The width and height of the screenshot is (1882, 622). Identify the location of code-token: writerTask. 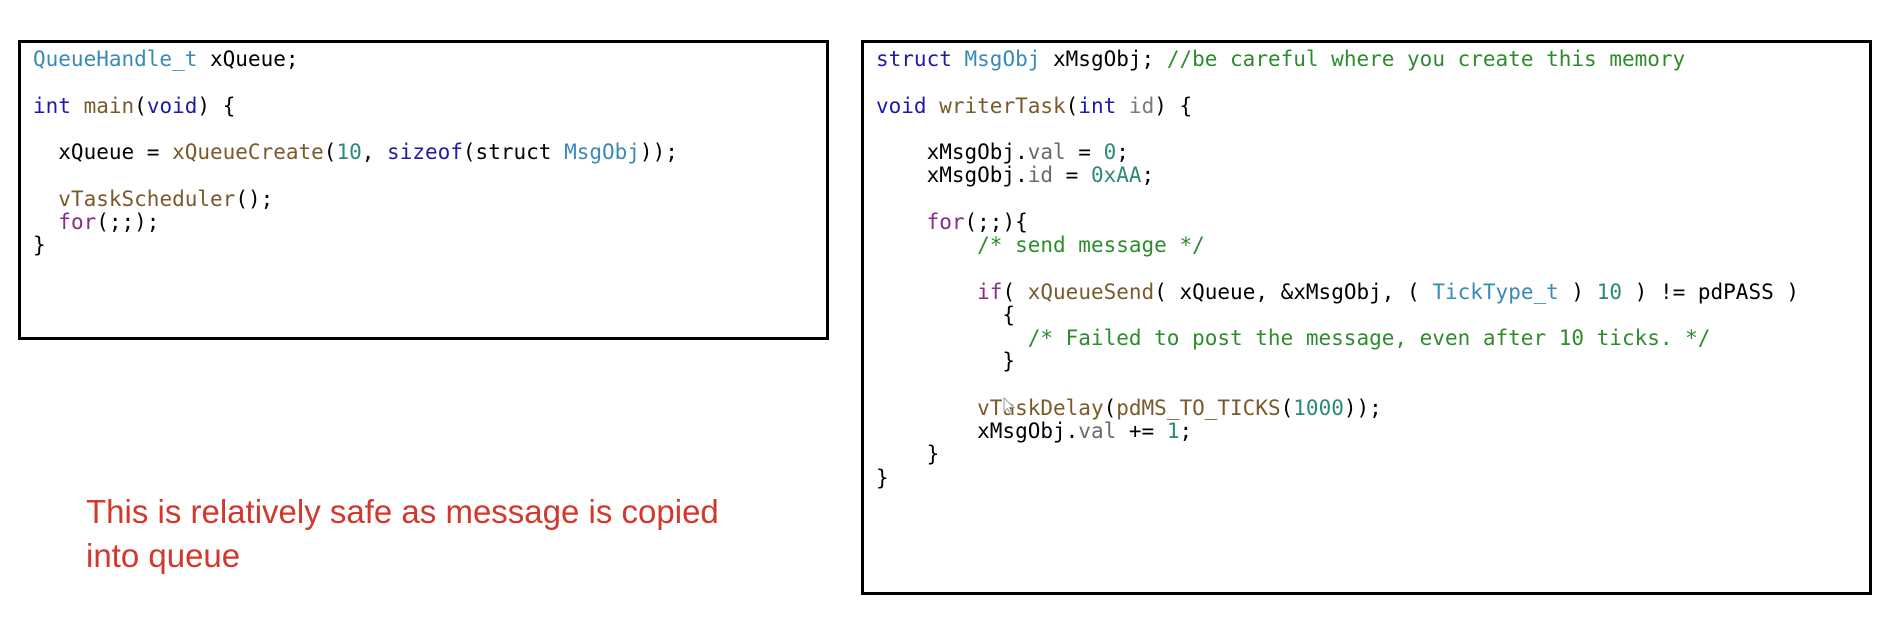
(1002, 105).